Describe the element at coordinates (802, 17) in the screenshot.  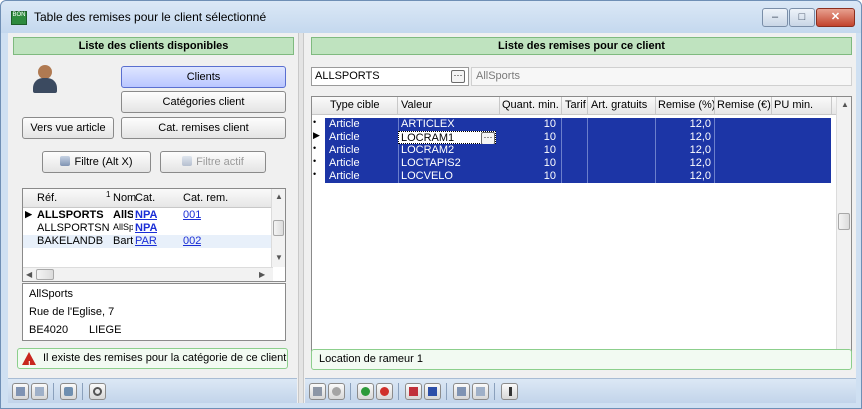
I see `maximize-button: □` at that location.